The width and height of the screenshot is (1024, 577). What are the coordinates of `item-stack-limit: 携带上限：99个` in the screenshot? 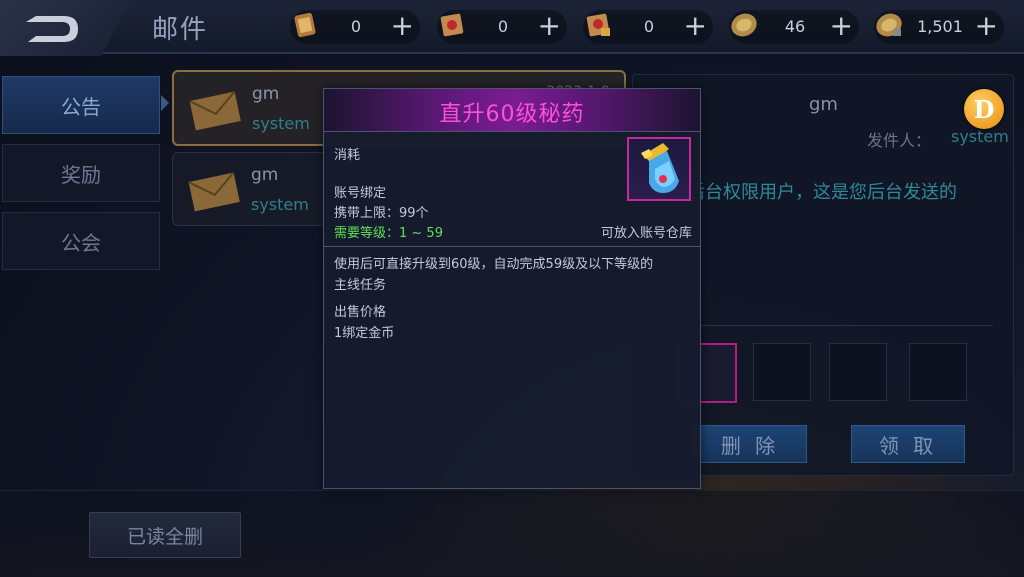 It's located at (381, 213).